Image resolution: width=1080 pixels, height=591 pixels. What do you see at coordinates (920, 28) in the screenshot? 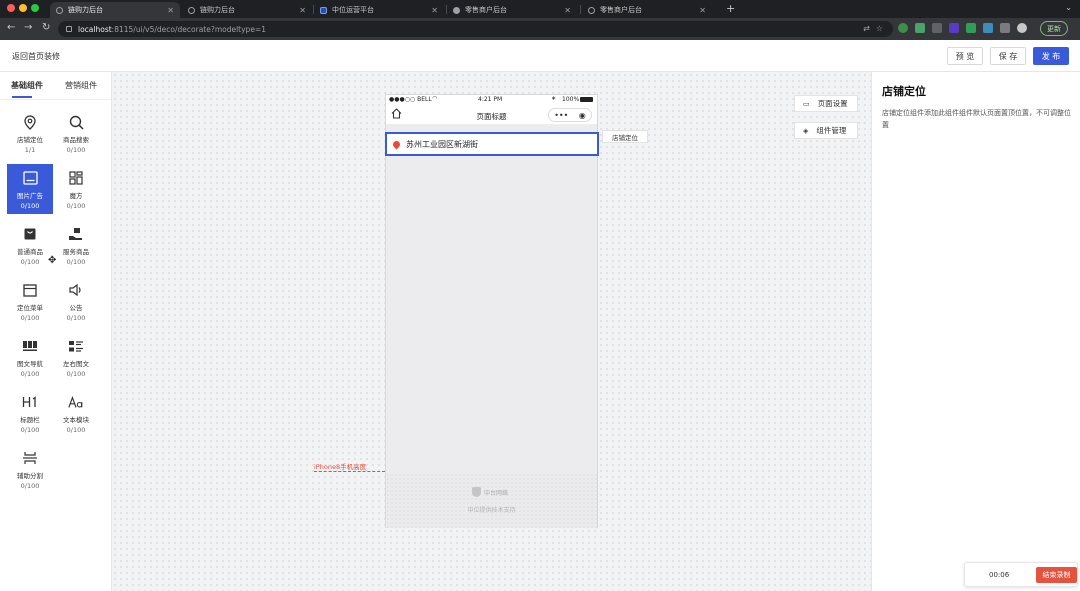
I see `vue-devtools-icon` at bounding box center [920, 28].